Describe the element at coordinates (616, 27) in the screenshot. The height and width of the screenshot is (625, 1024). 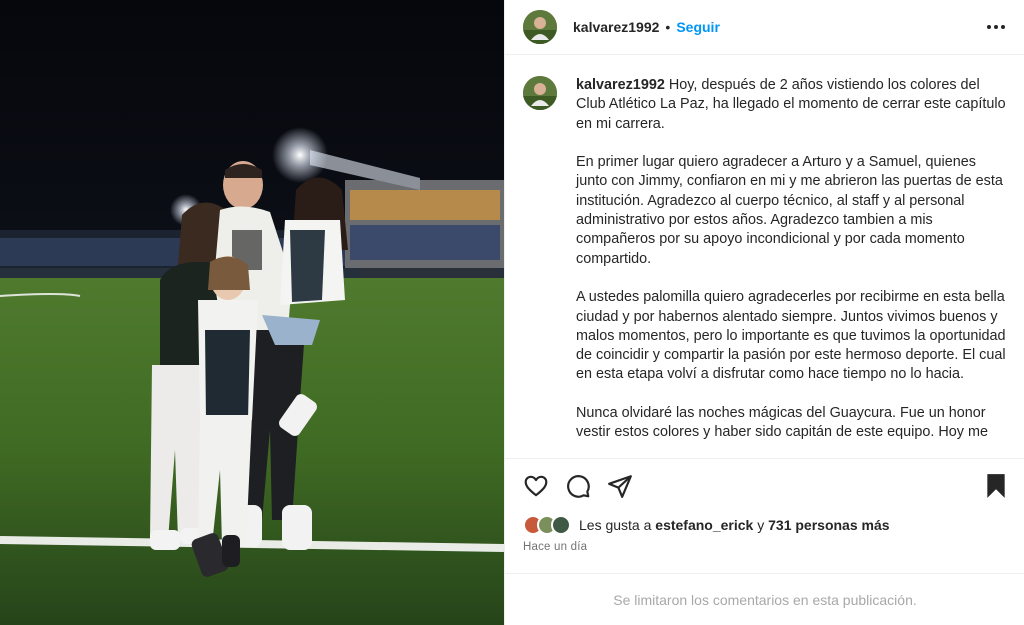
I see `author-username: kalvarez1992` at that location.